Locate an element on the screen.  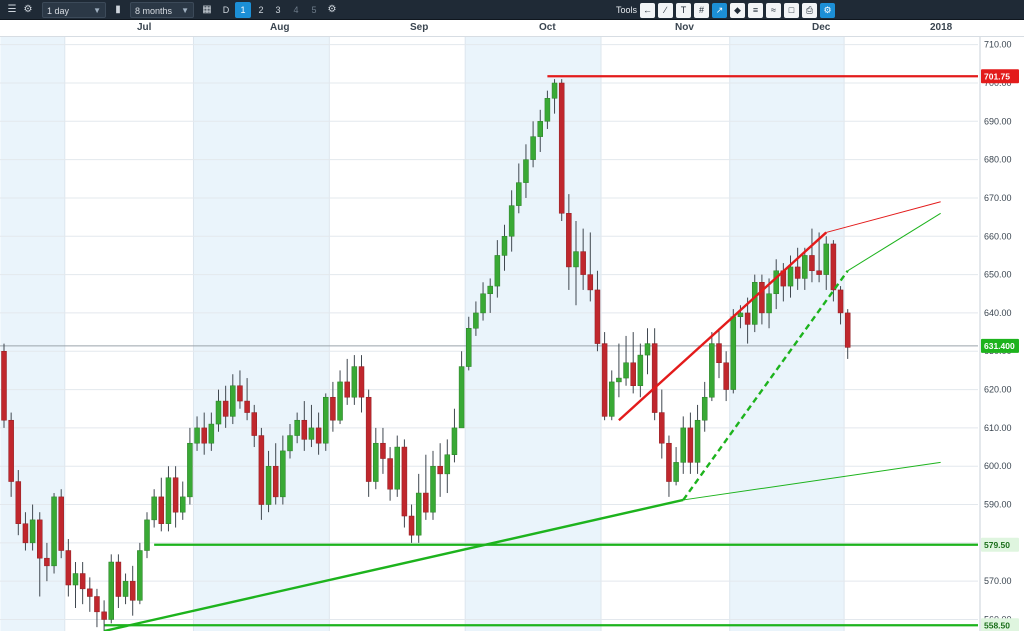
print-icon: ⎙ is located at coordinates (809, 10).